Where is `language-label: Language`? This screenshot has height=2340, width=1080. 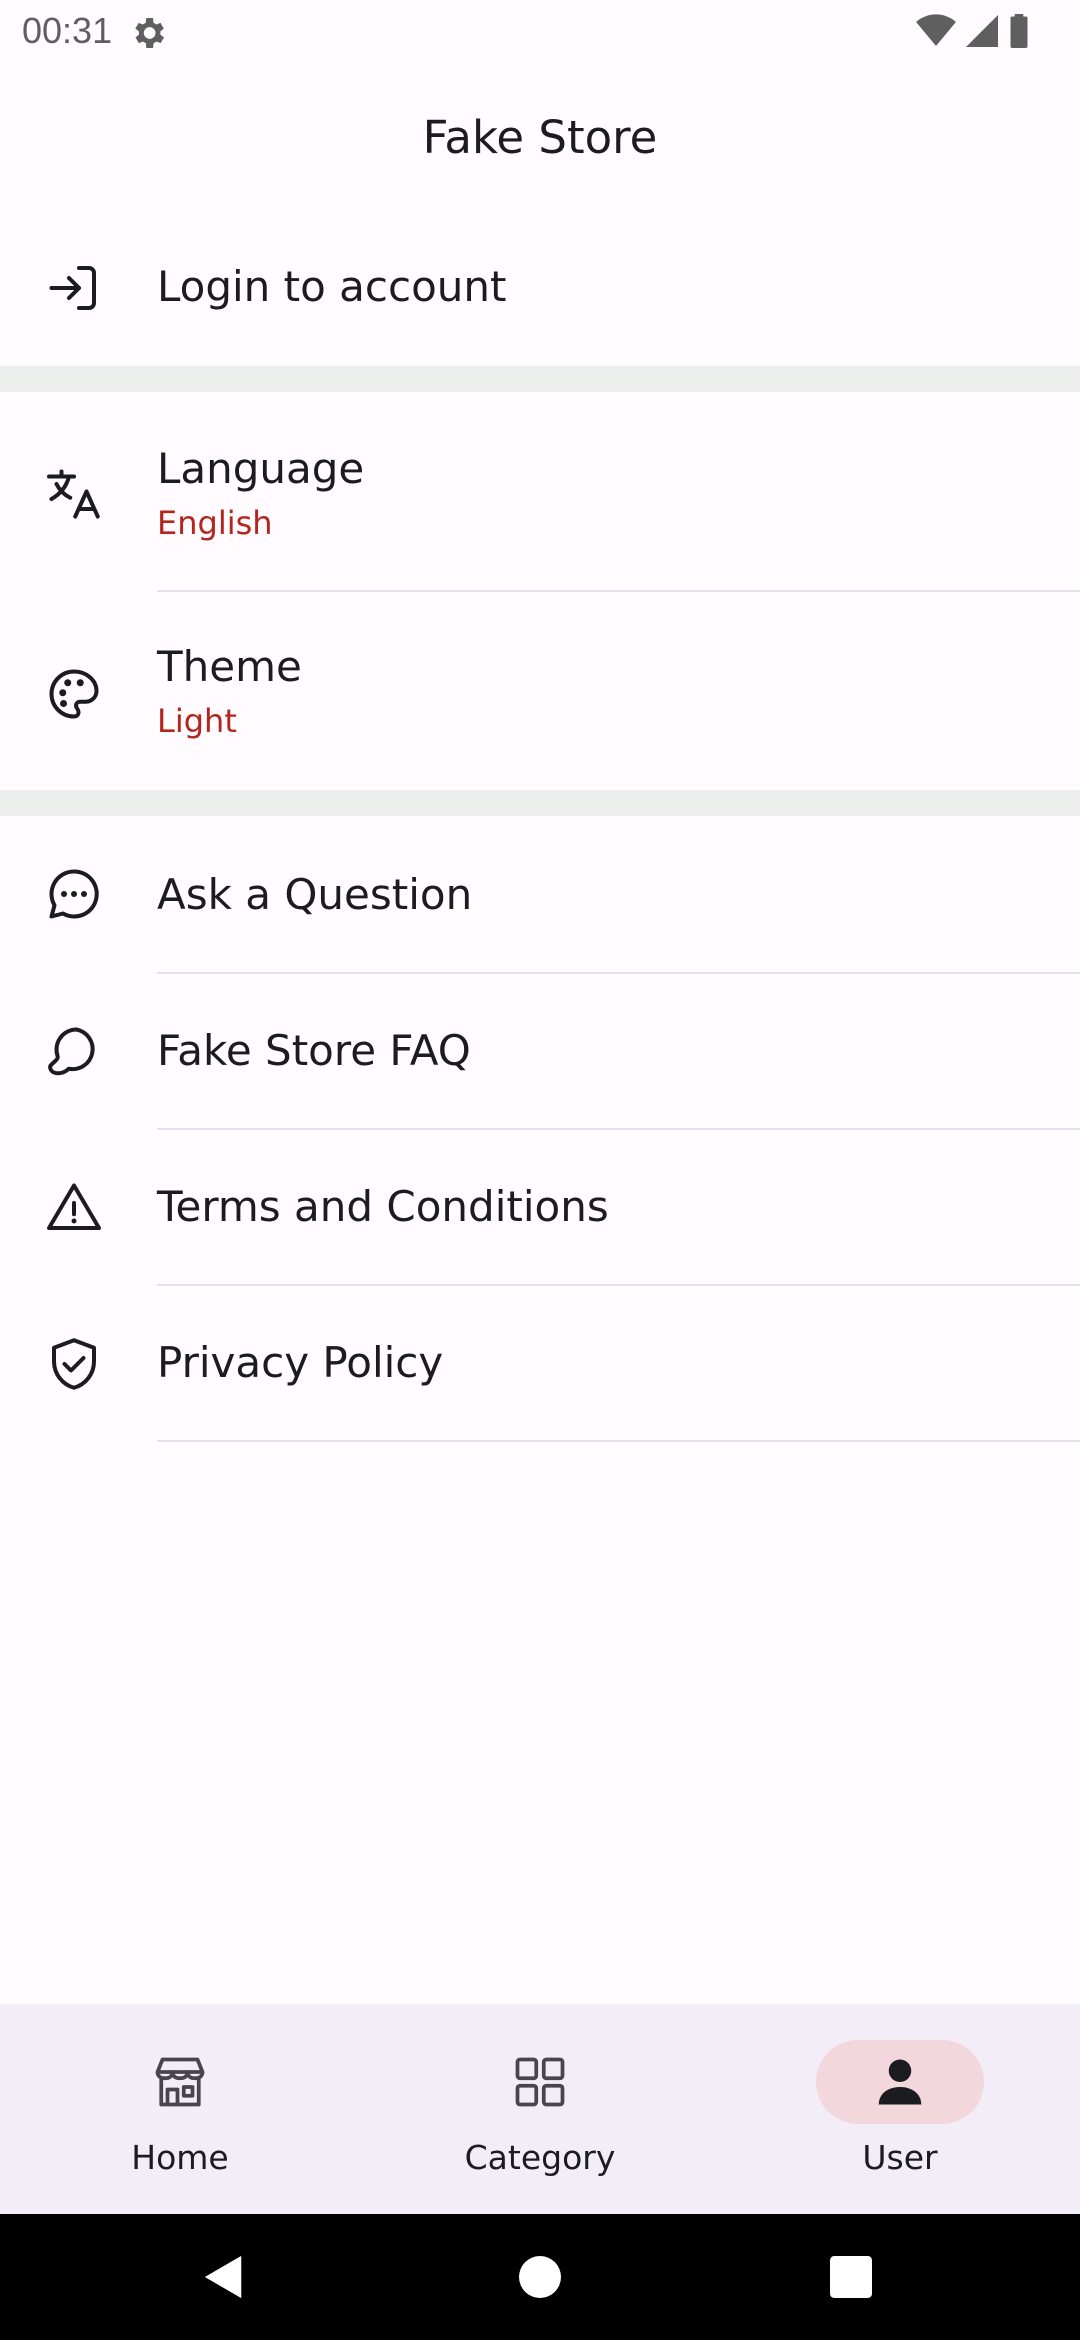
language-label: Language is located at coordinates (261, 468).